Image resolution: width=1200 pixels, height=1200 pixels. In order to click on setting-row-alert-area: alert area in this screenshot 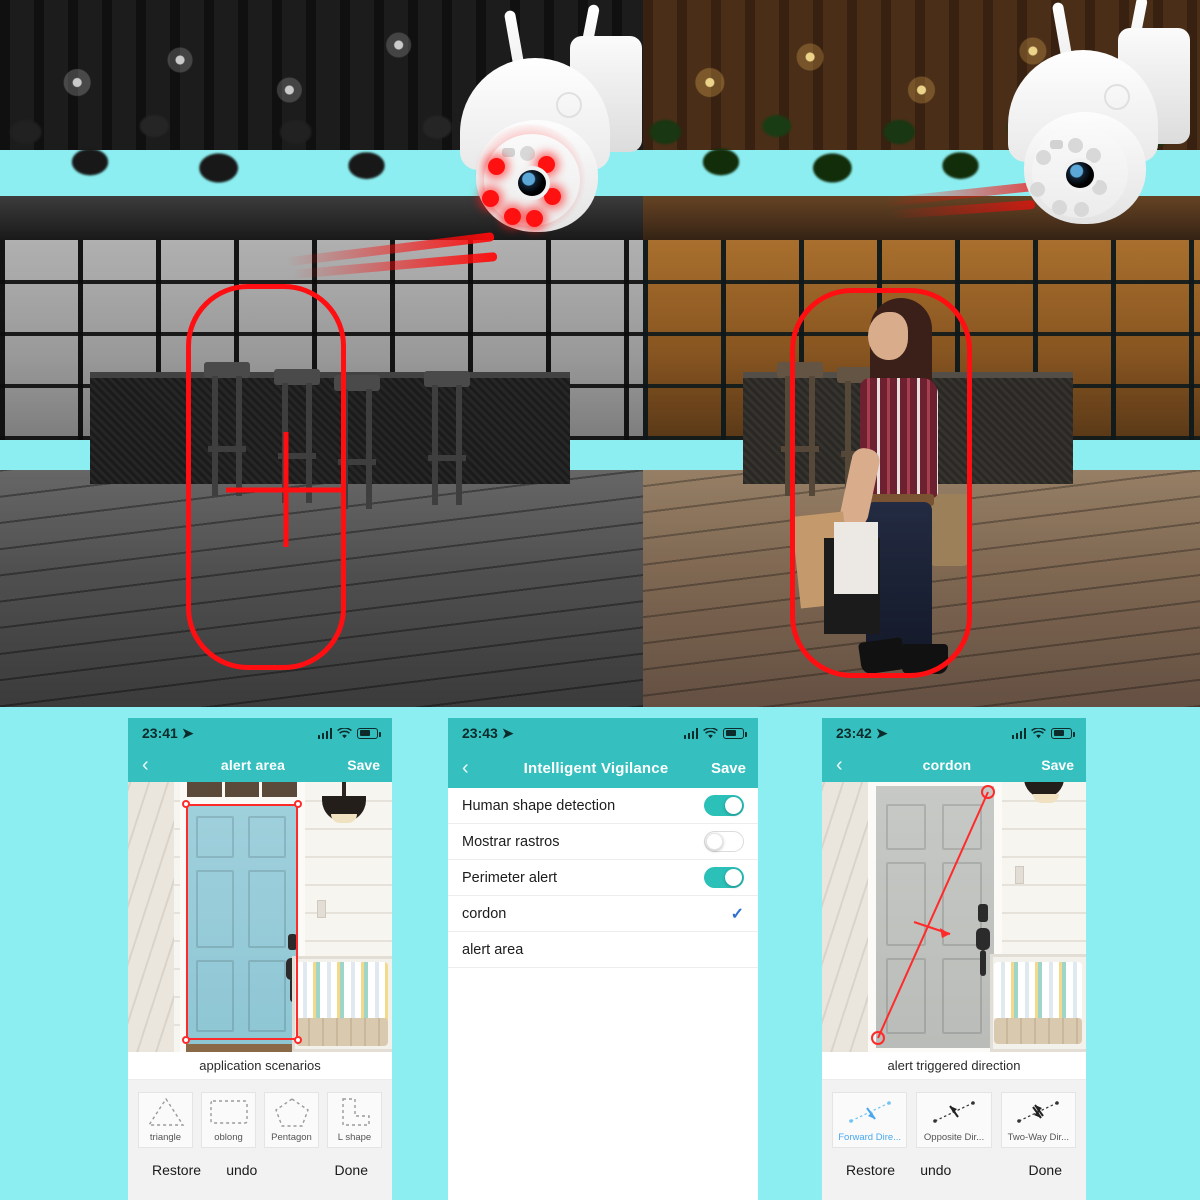, I will do `click(603, 950)`.